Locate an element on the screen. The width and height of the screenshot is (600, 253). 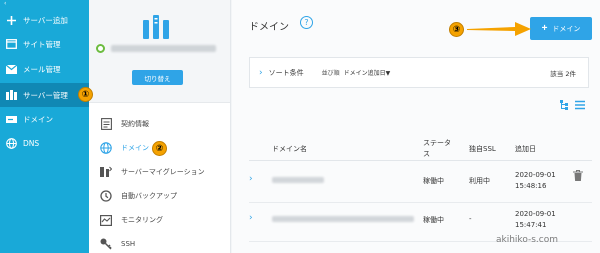
nav-item-label: サーバー追加 is located at coordinates (45, 20).